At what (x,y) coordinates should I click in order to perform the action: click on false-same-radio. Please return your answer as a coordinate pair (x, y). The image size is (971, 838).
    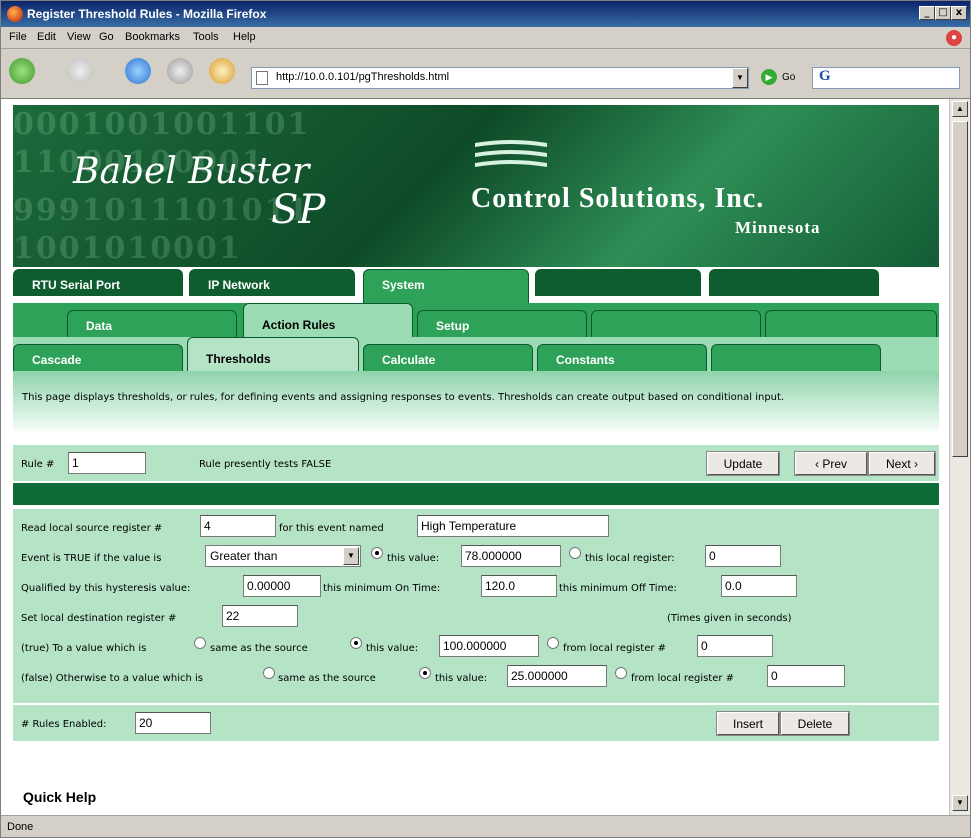
    Looking at the image, I should click on (269, 673).